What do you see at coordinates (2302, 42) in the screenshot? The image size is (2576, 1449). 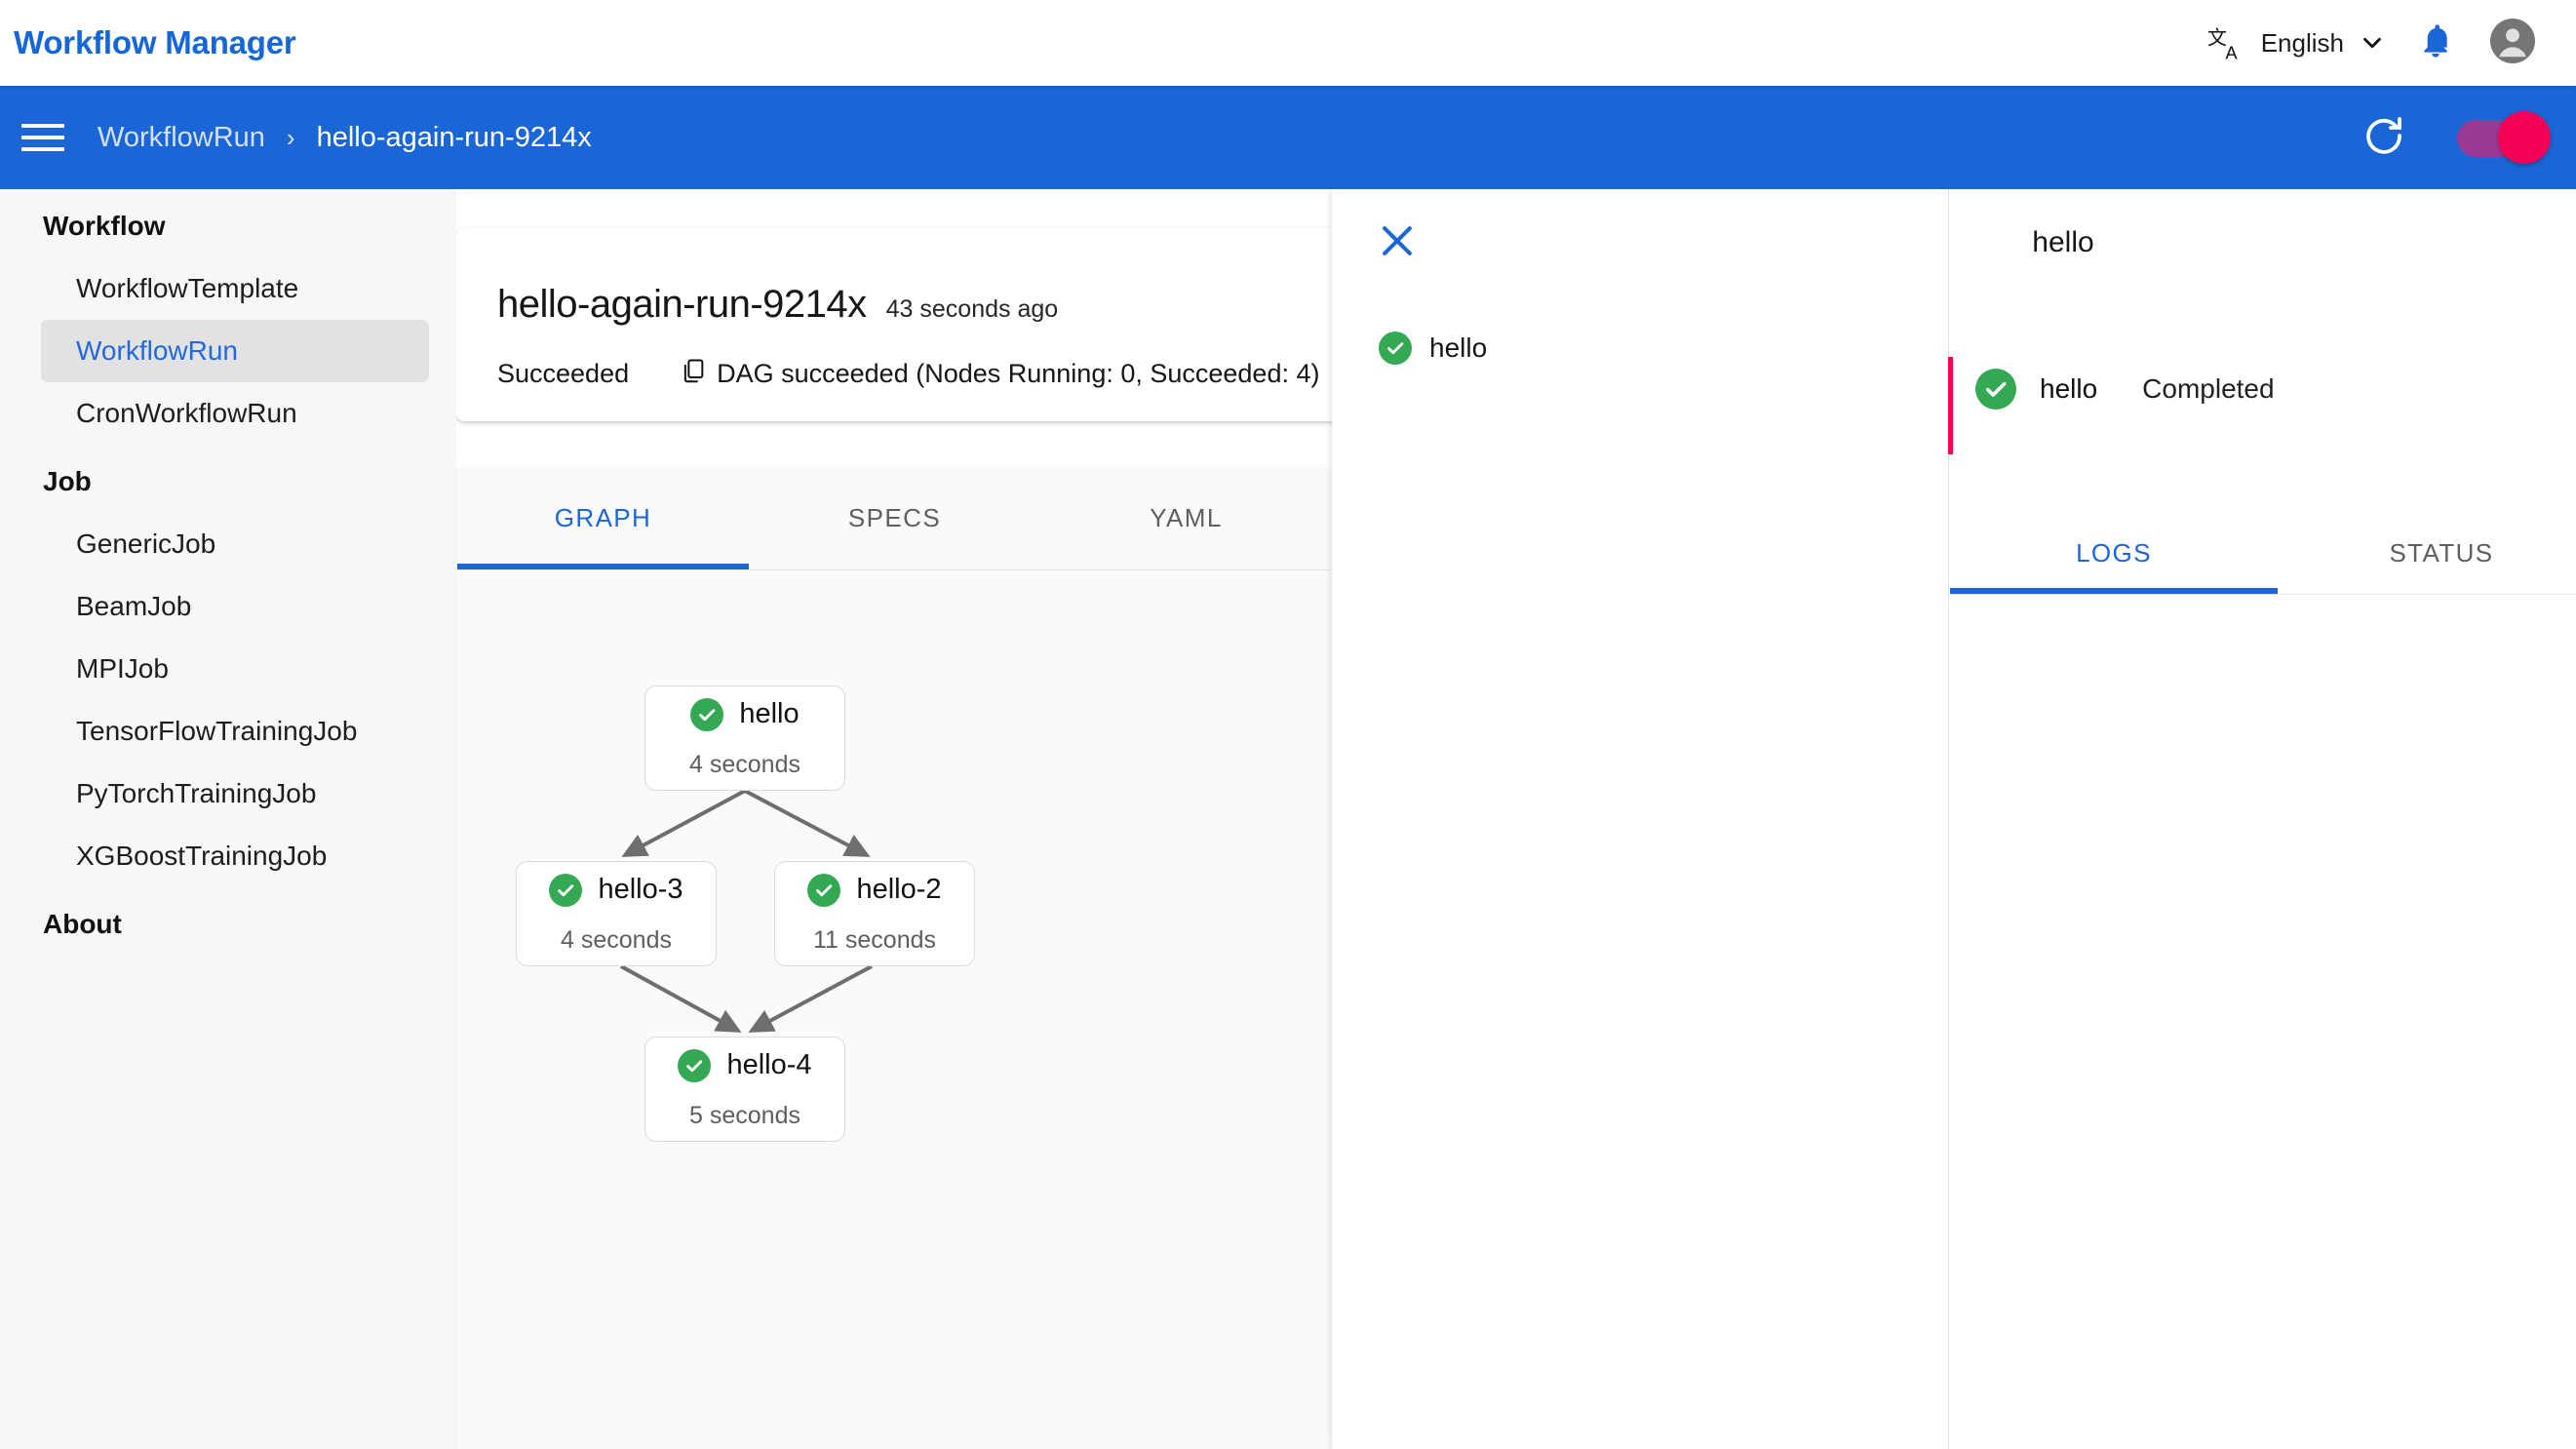 I see `language-label: English` at bounding box center [2302, 42].